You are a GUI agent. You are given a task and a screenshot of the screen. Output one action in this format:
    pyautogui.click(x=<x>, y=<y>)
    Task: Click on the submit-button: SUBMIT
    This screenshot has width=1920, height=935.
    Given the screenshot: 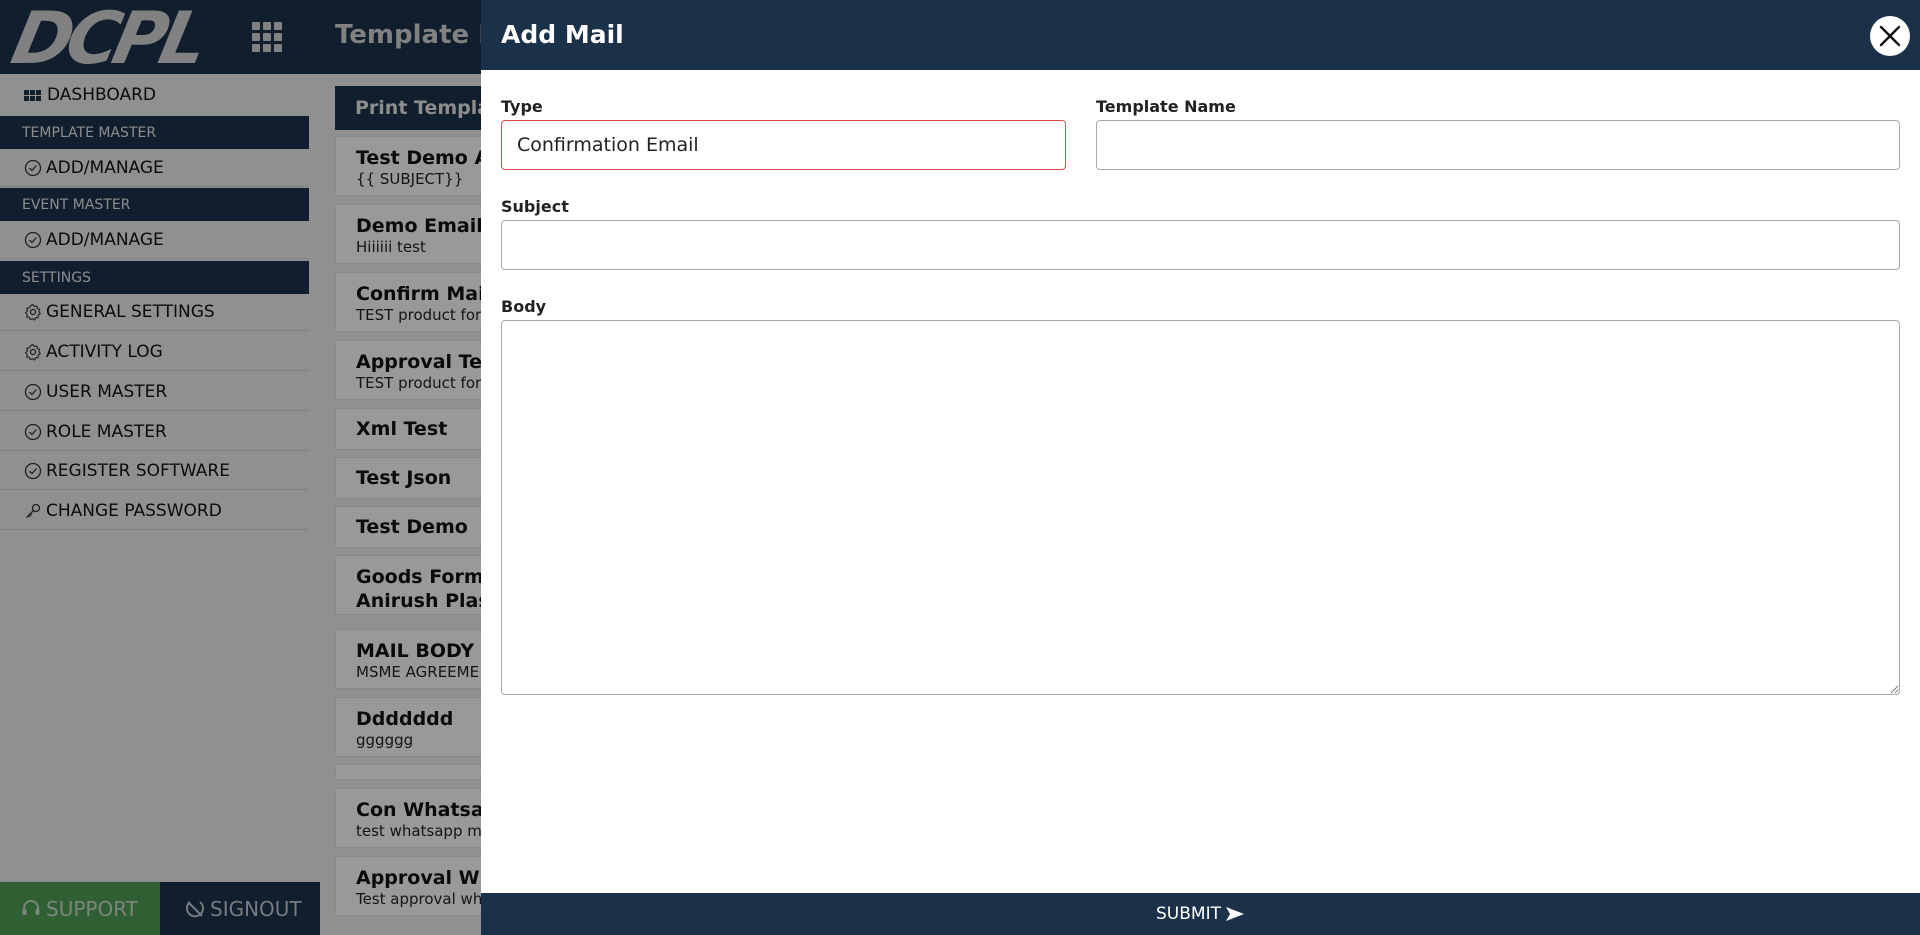 What is the action you would take?
    pyautogui.click(x=1200, y=914)
    